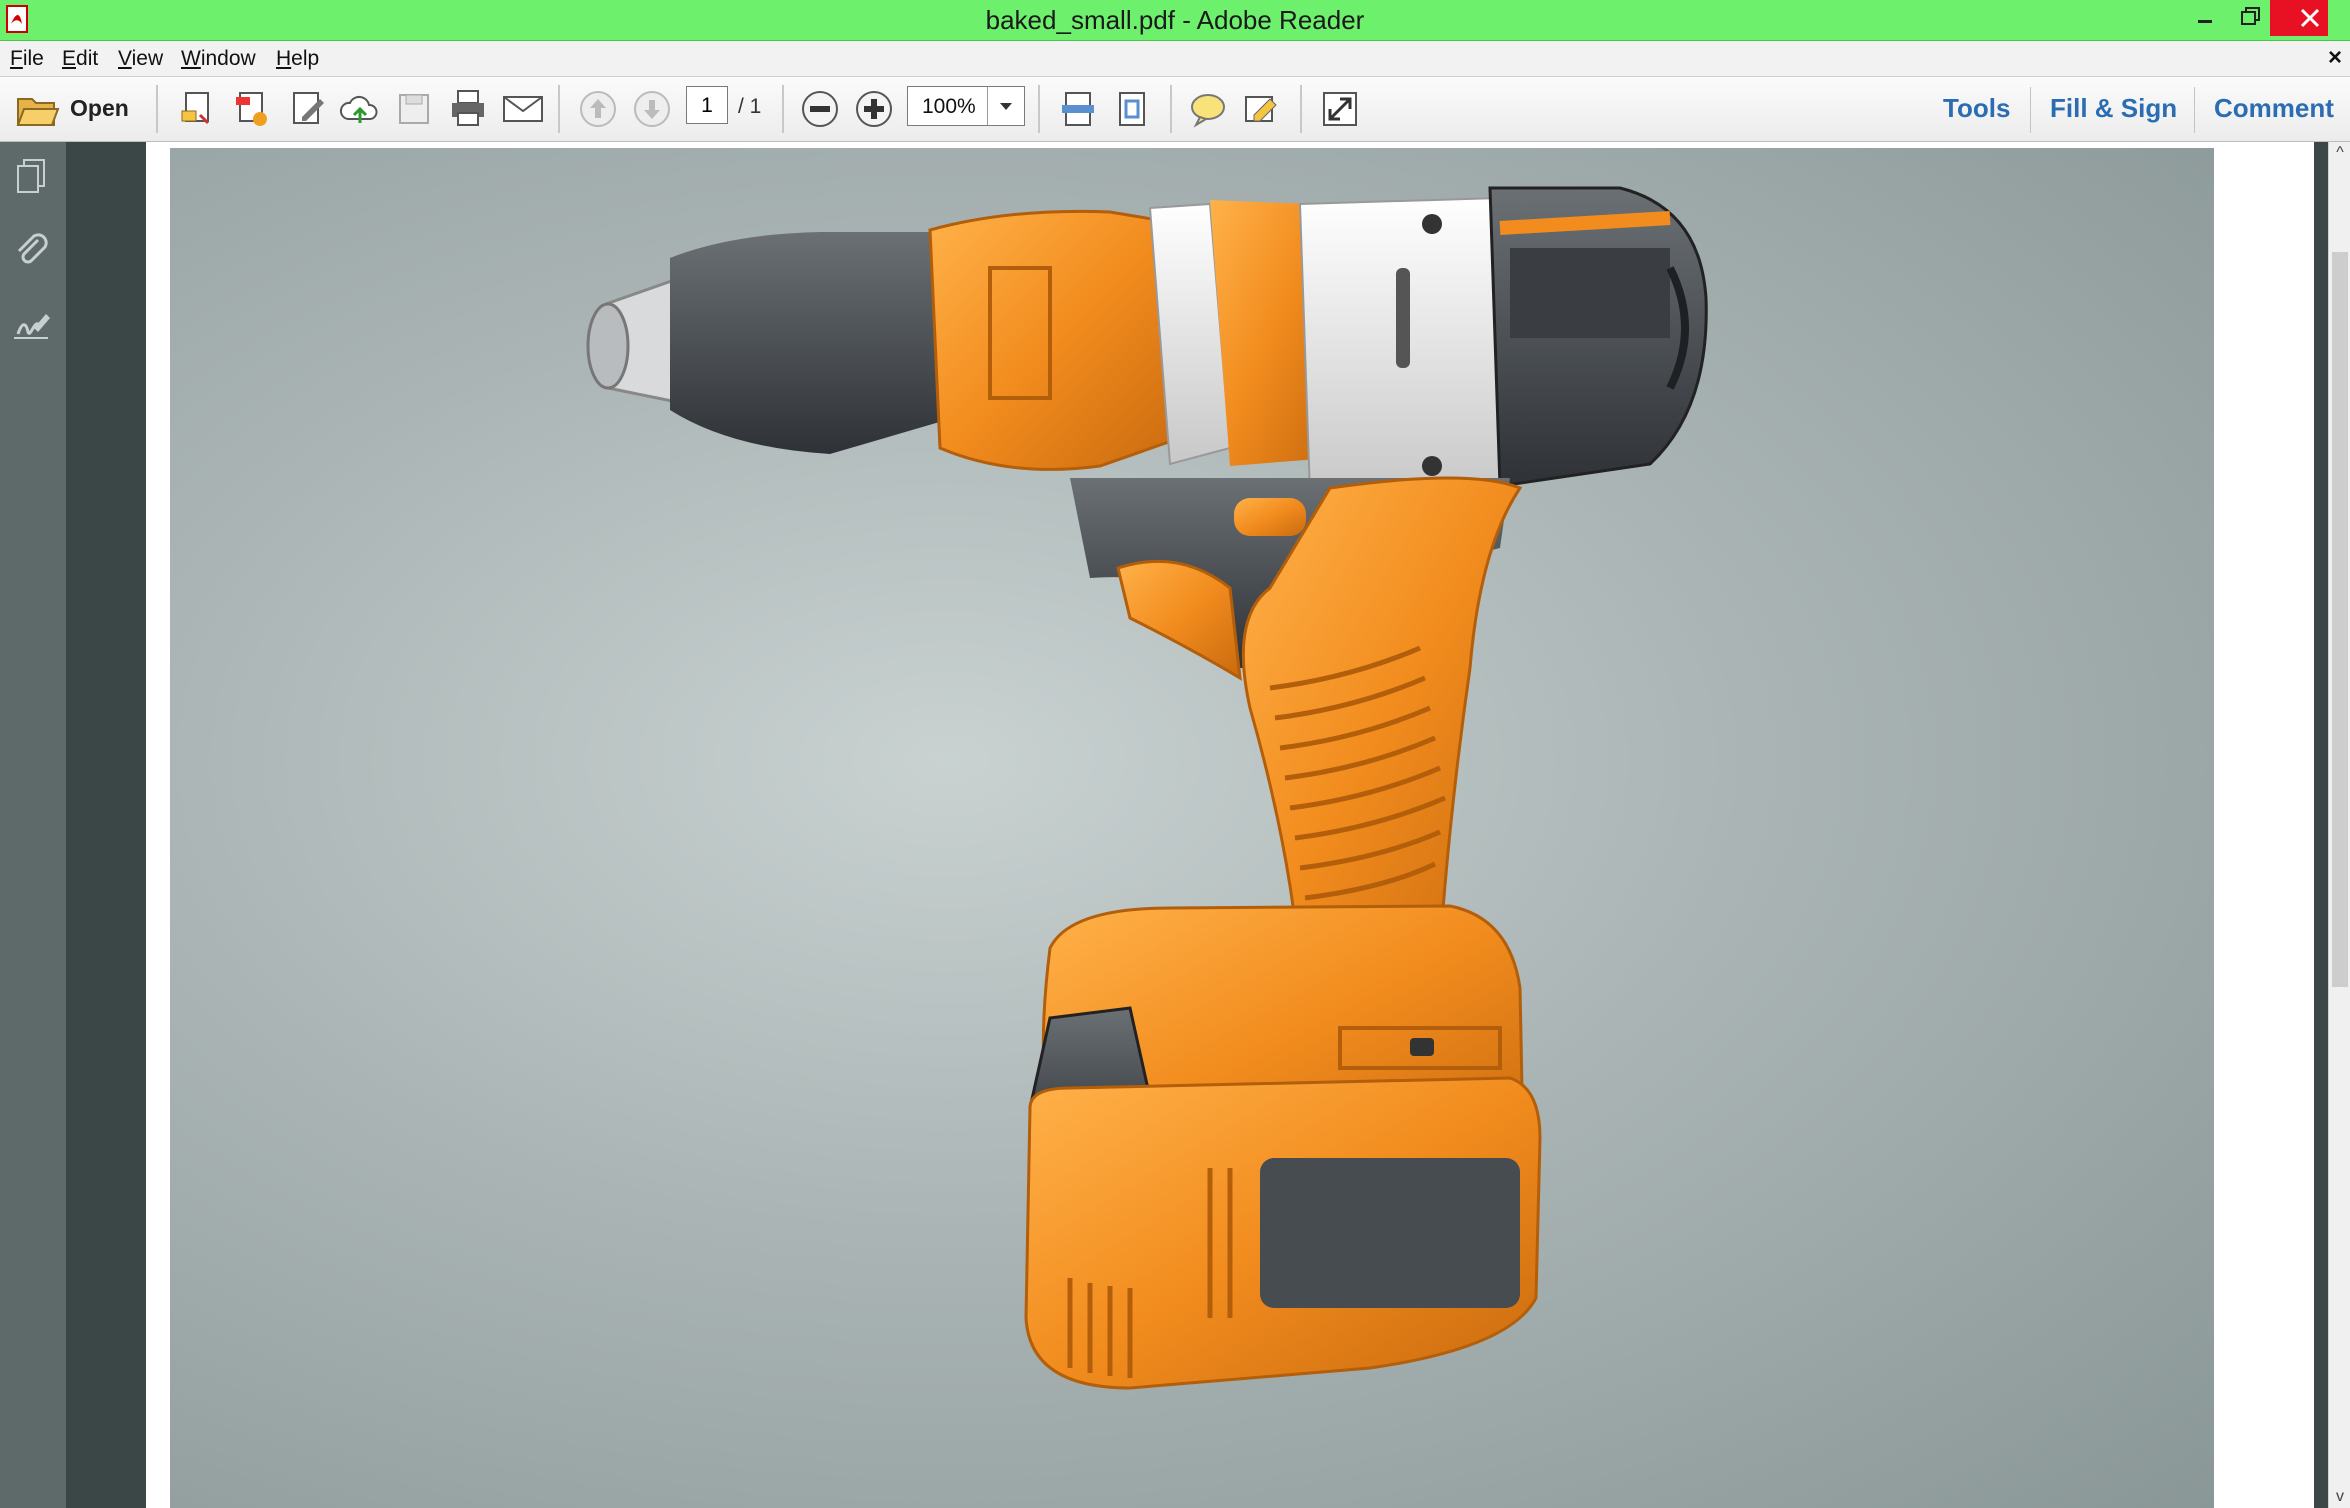 The width and height of the screenshot is (2350, 1508). I want to click on scroll-down-button: v, so click(2339, 1497).